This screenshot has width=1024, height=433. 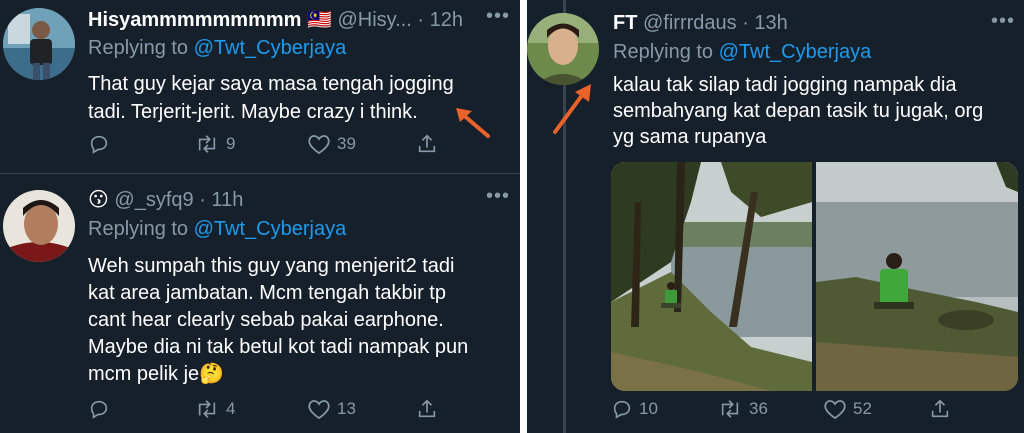 What do you see at coordinates (625, 23) in the screenshot?
I see `display-name: FT` at bounding box center [625, 23].